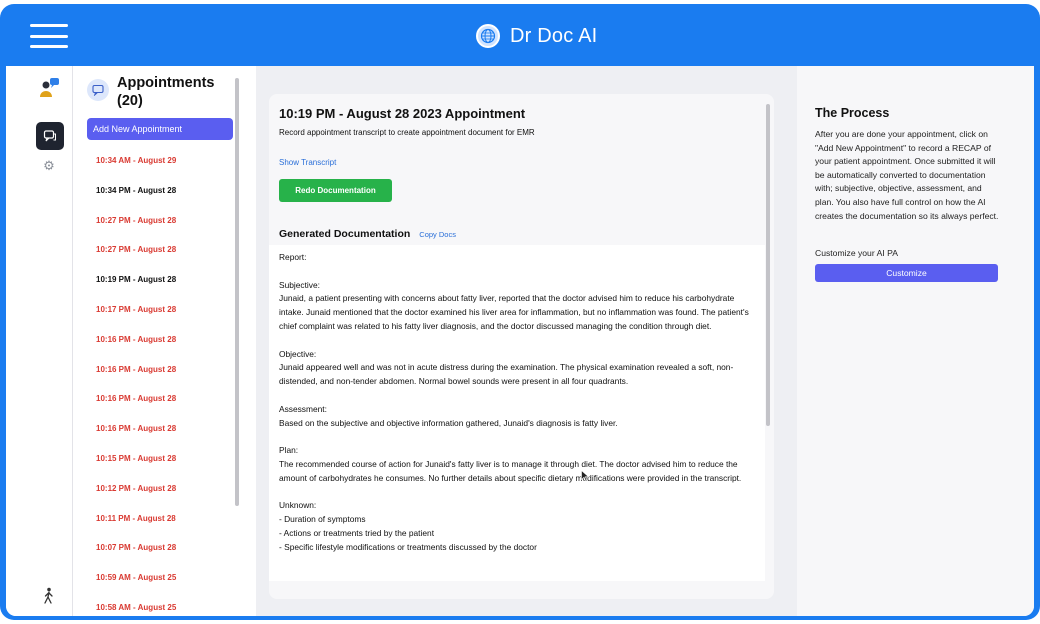 Image resolution: width=1040 pixels, height=624 pixels. Describe the element at coordinates (166, 201) in the screenshot. I see `appointment-item: 10:34 PM - August 28` at that location.